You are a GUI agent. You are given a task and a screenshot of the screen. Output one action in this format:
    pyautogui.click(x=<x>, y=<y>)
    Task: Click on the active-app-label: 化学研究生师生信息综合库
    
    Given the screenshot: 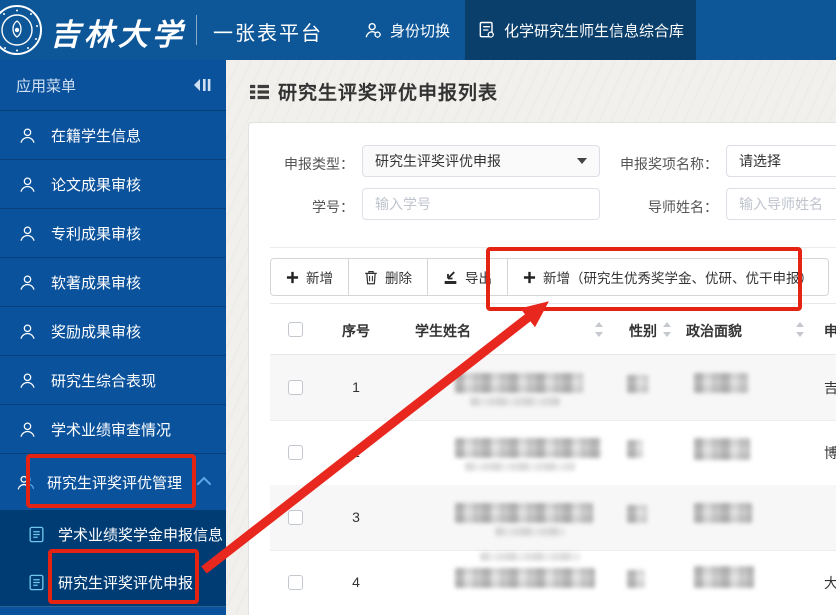 What is the action you would take?
    pyautogui.click(x=593, y=31)
    